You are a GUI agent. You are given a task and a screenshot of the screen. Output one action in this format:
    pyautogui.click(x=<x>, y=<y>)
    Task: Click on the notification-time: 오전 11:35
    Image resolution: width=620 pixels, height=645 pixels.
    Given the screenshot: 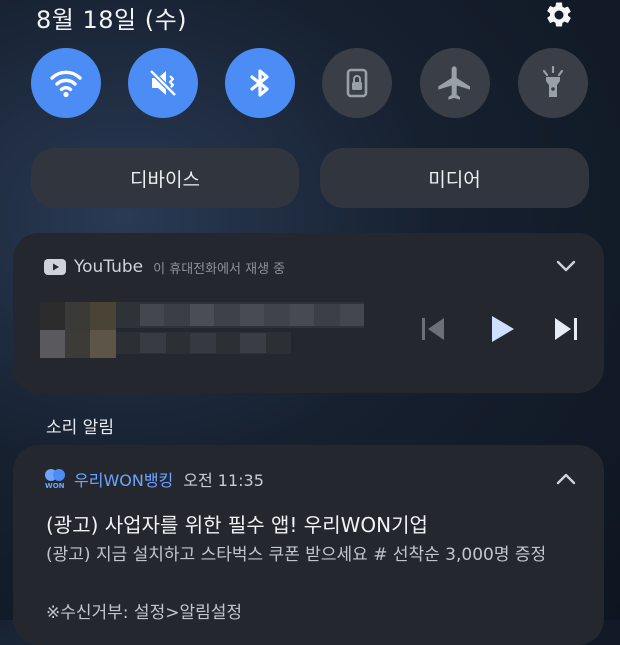 What is the action you would take?
    pyautogui.click(x=223, y=480)
    